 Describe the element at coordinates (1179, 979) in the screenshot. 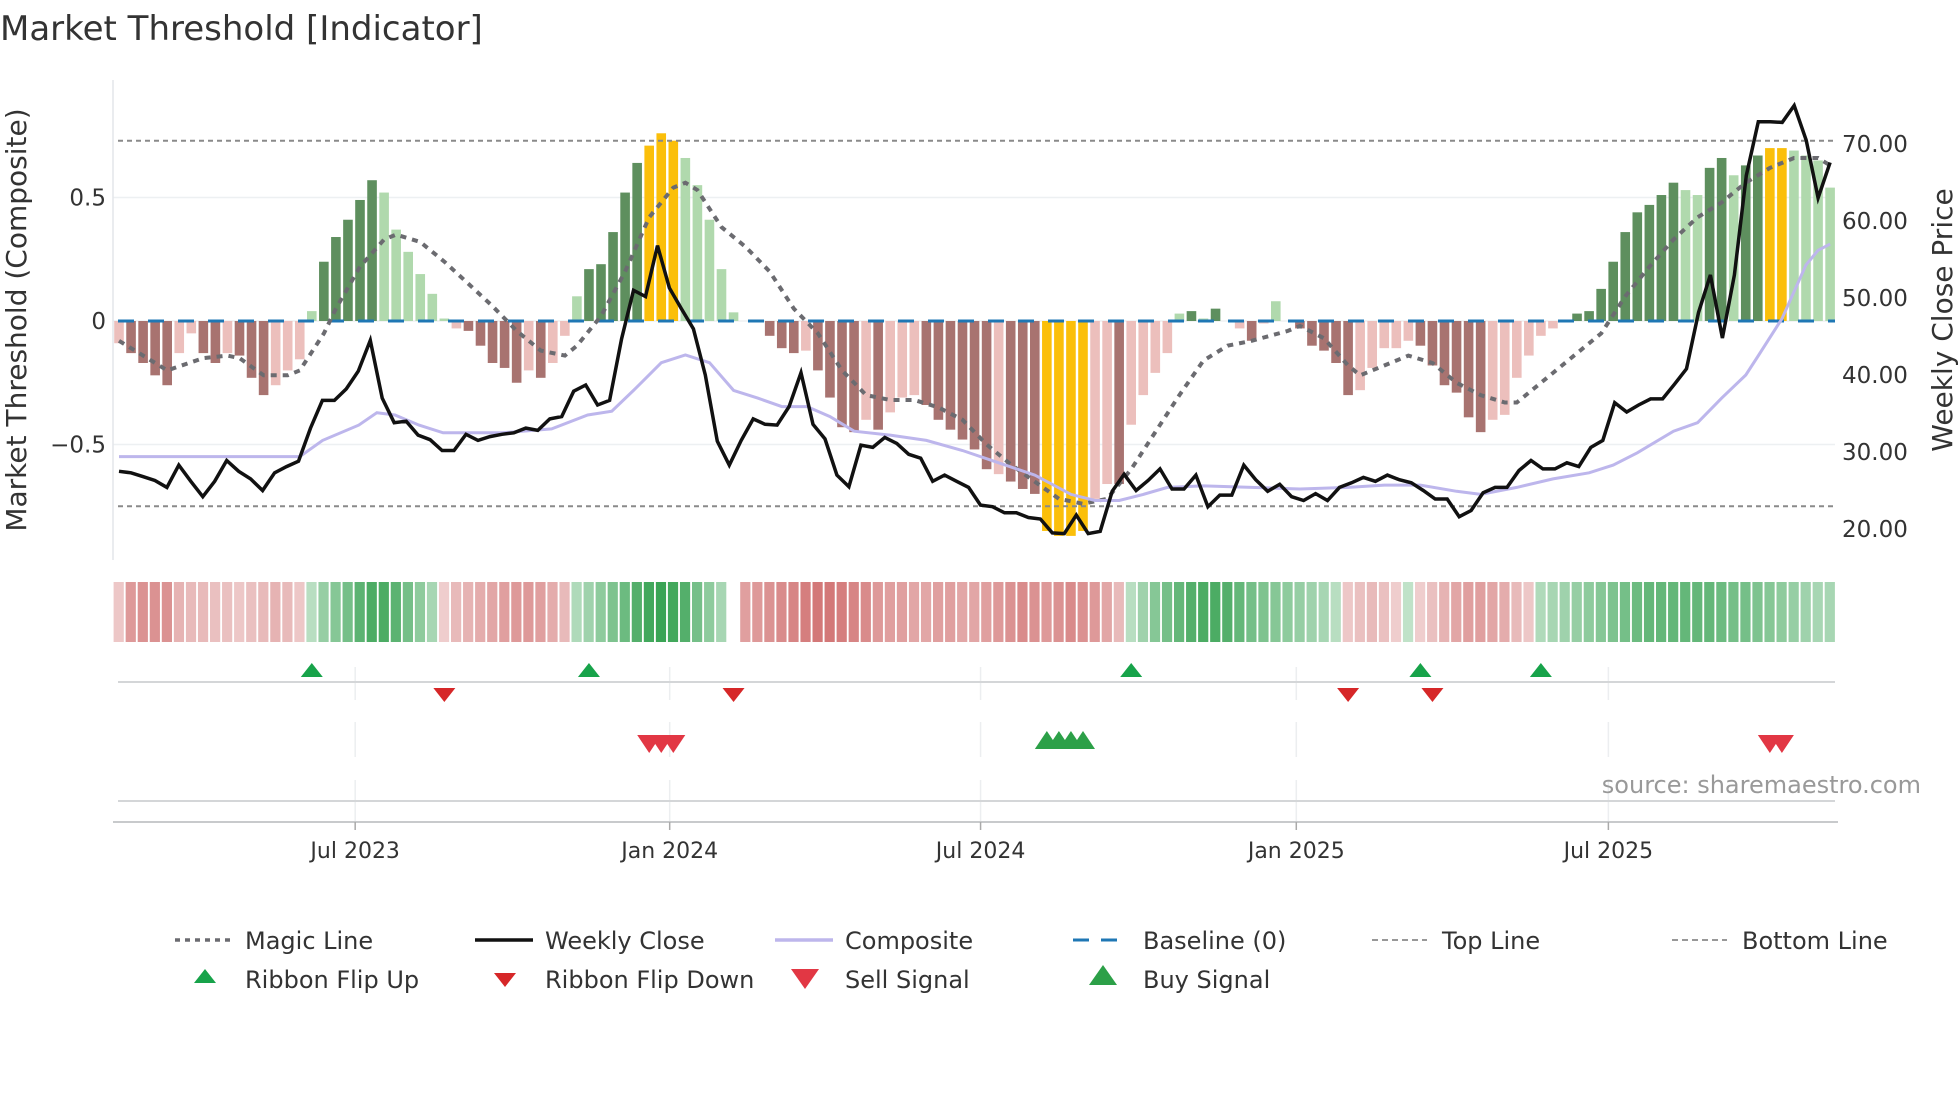

I see `legend-item-buy: Buy Signal` at that location.